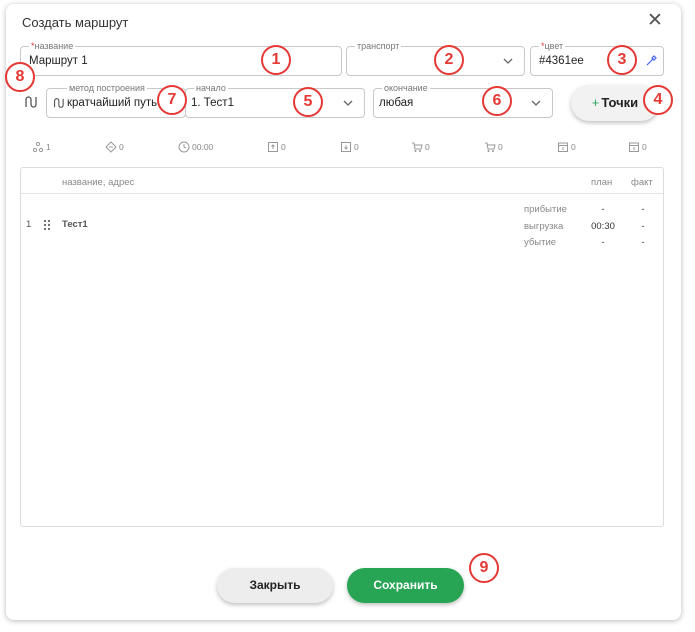 This screenshot has height=632, width=695. What do you see at coordinates (405, 585) in the screenshot?
I see `save-button: Сохранить` at bounding box center [405, 585].